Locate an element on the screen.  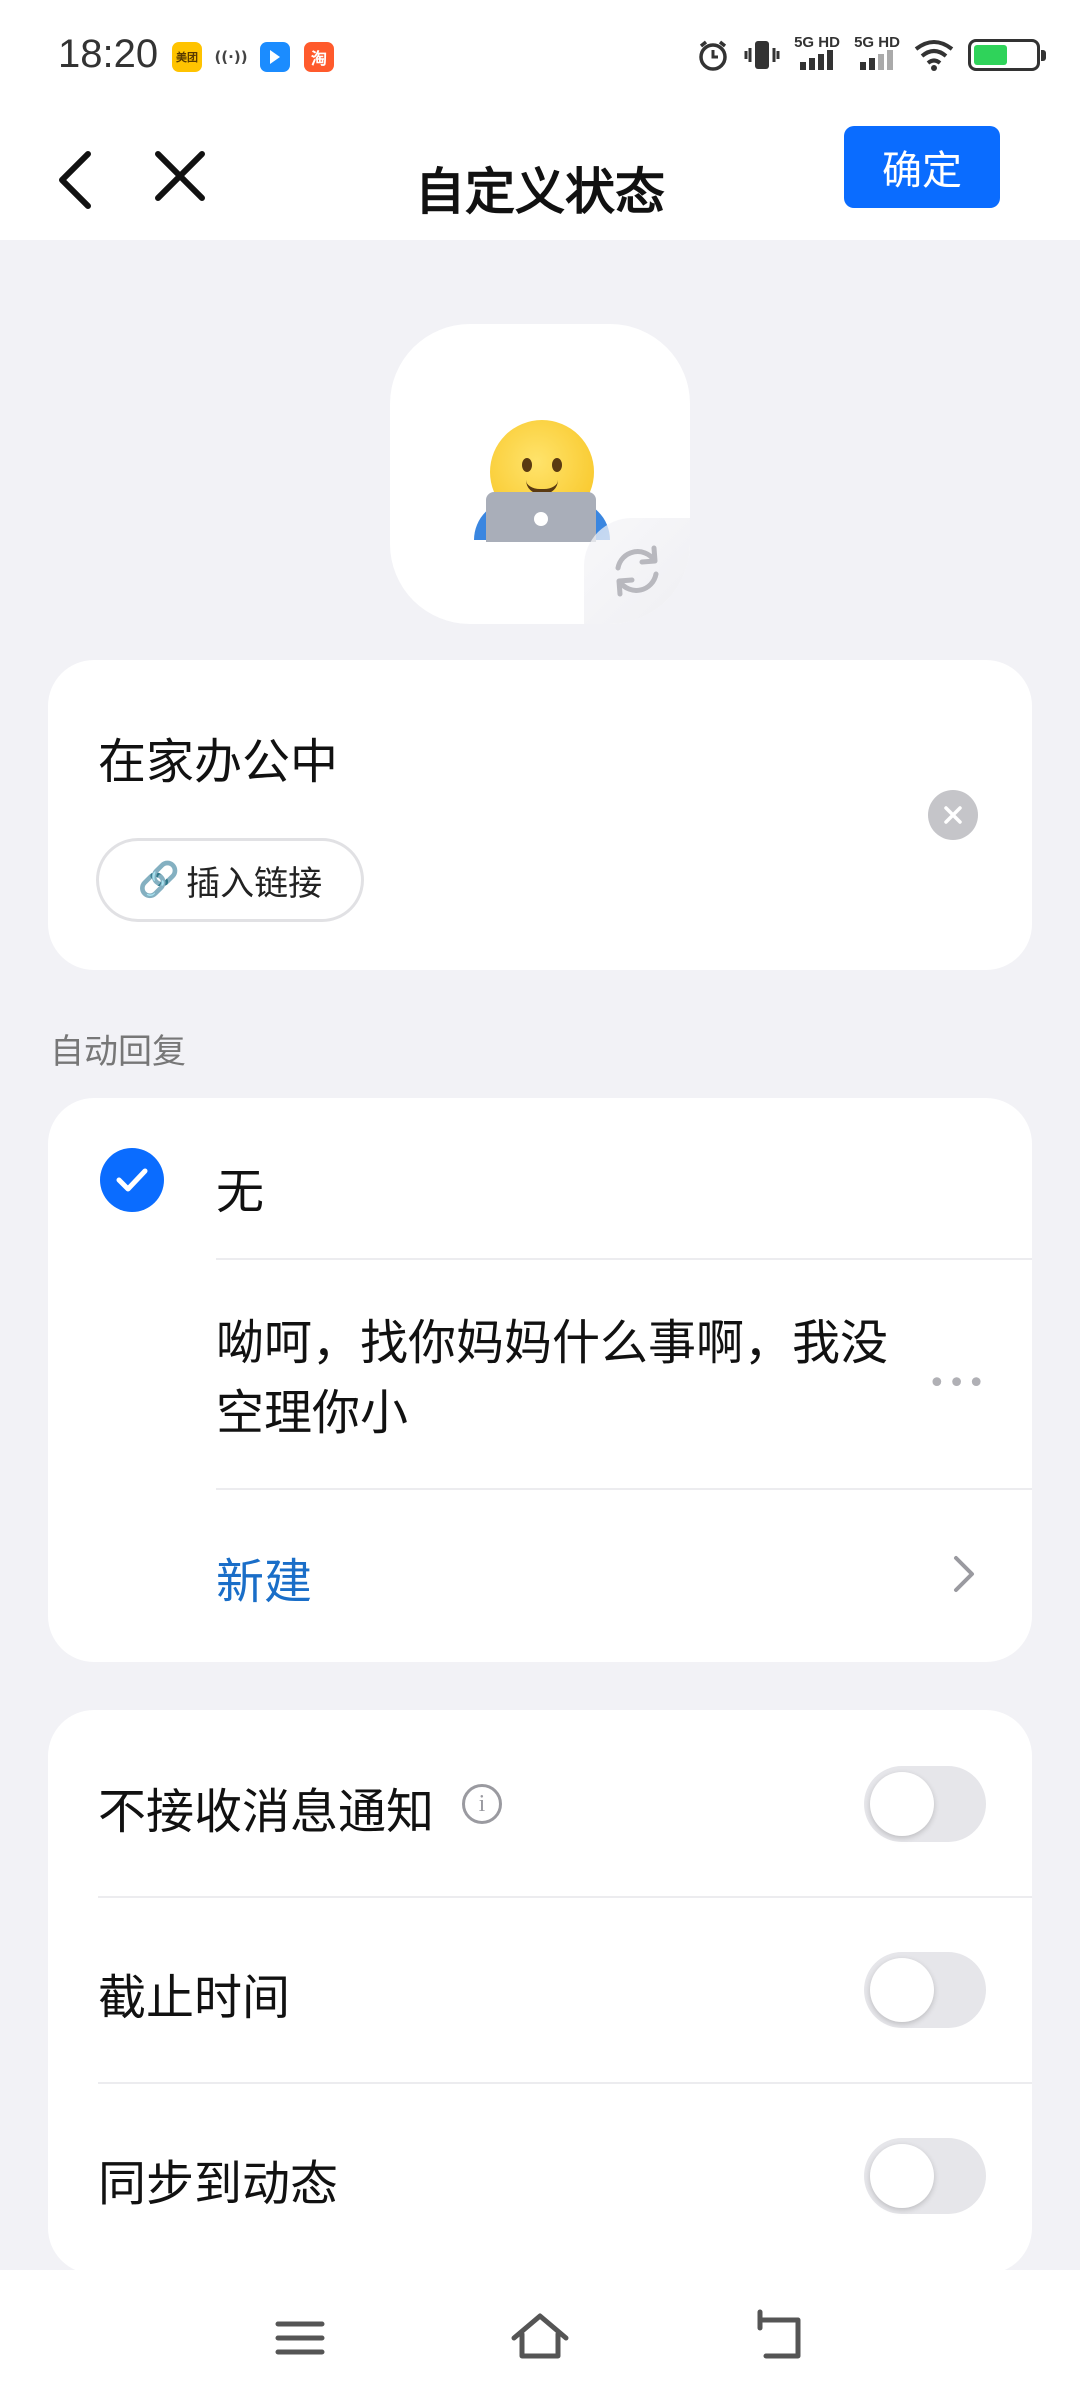
refresh-icon is located at coordinates (637, 571).